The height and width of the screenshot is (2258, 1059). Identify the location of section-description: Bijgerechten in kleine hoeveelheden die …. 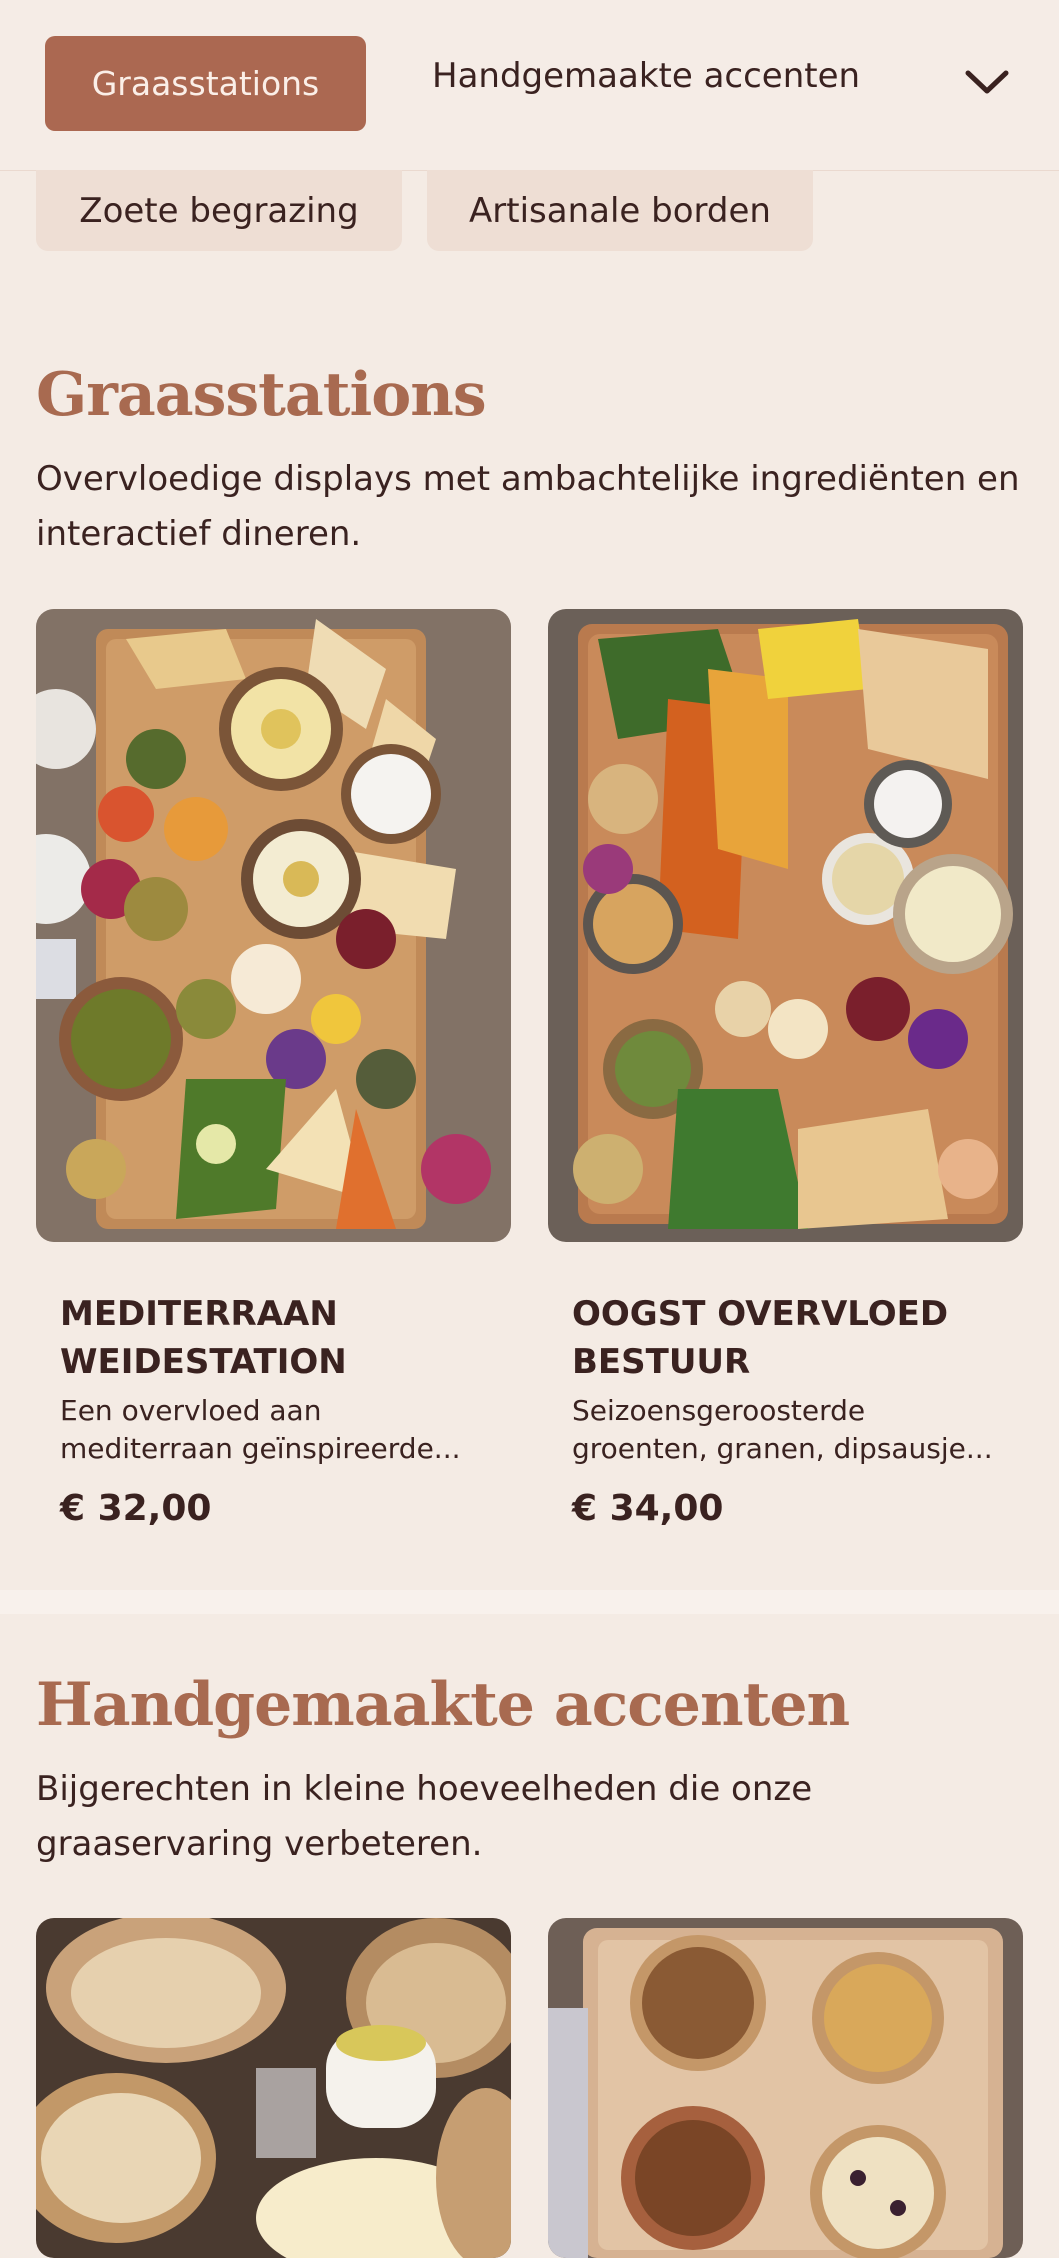
(424, 1816).